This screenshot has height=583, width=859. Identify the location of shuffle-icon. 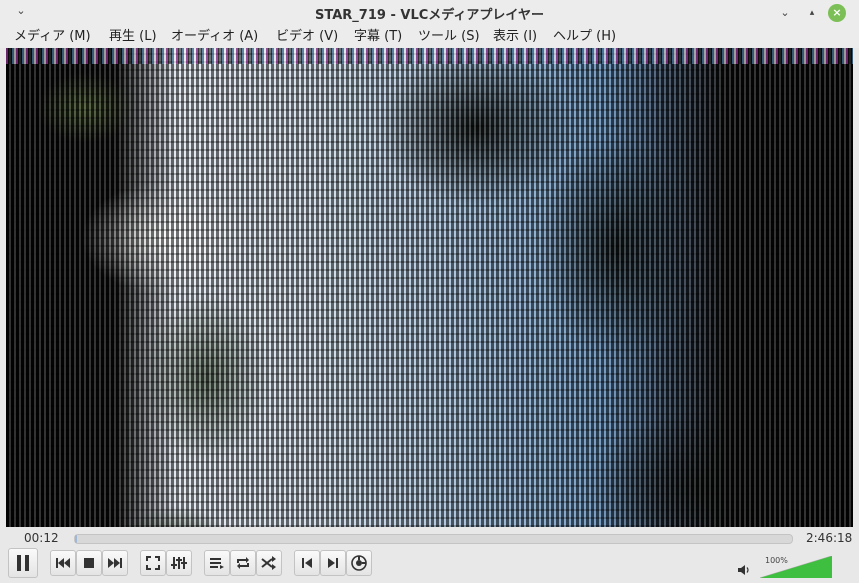
(268, 563).